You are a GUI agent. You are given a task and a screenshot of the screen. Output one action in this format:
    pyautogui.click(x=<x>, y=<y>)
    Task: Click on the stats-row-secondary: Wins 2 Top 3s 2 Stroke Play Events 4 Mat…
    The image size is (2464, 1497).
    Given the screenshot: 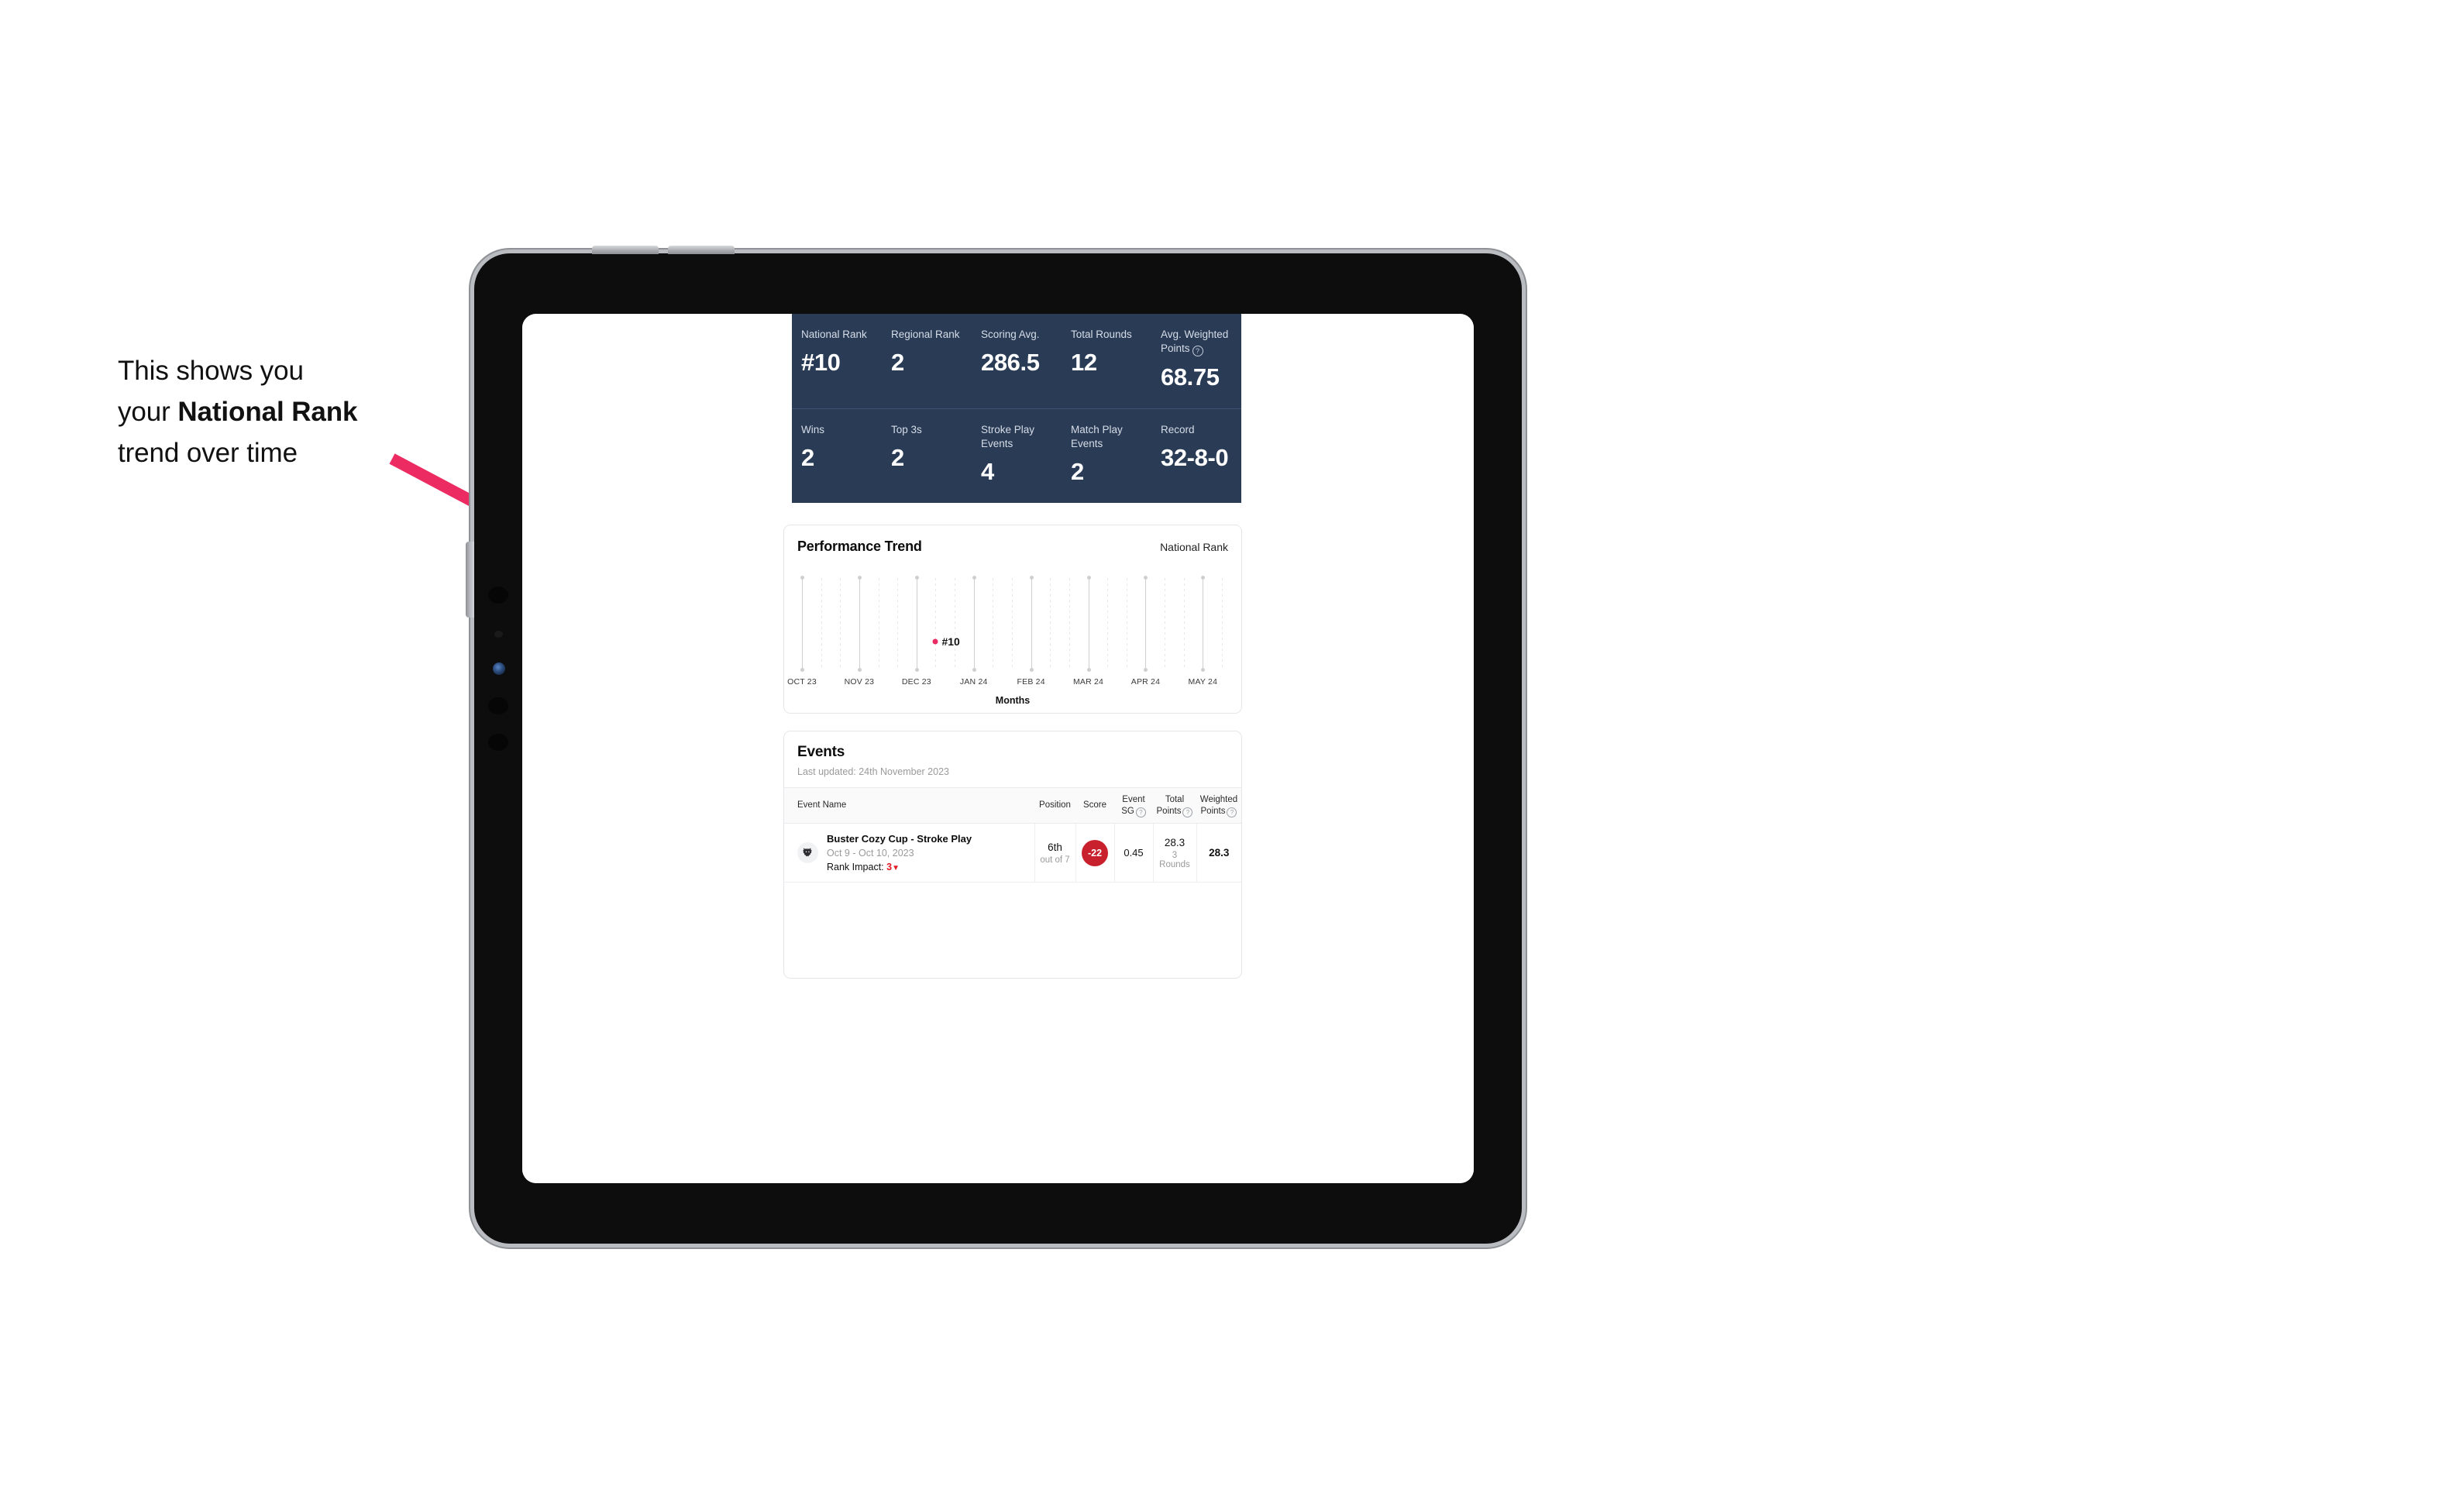 What is the action you would take?
    pyautogui.click(x=1016, y=456)
    